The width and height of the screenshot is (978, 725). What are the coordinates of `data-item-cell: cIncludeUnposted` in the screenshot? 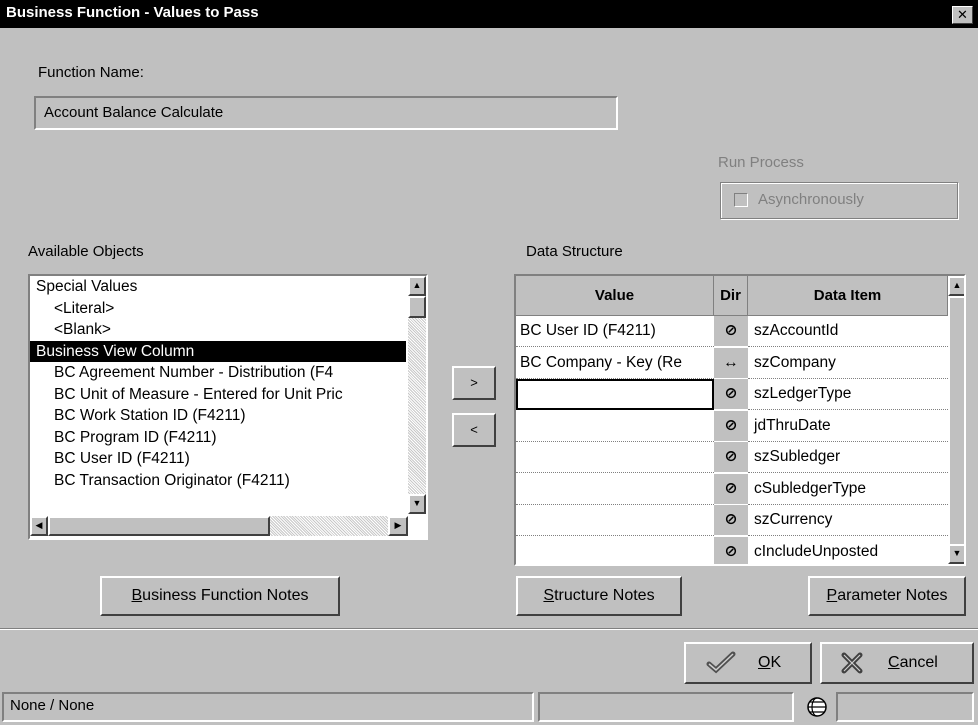 It's located at (848, 551).